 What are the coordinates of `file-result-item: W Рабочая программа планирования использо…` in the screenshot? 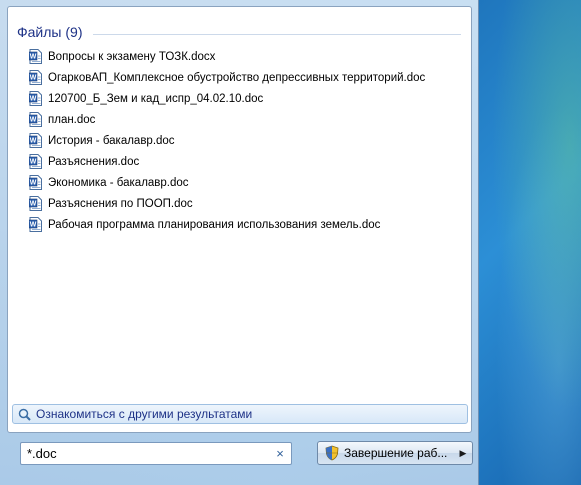 It's located at (227, 224).